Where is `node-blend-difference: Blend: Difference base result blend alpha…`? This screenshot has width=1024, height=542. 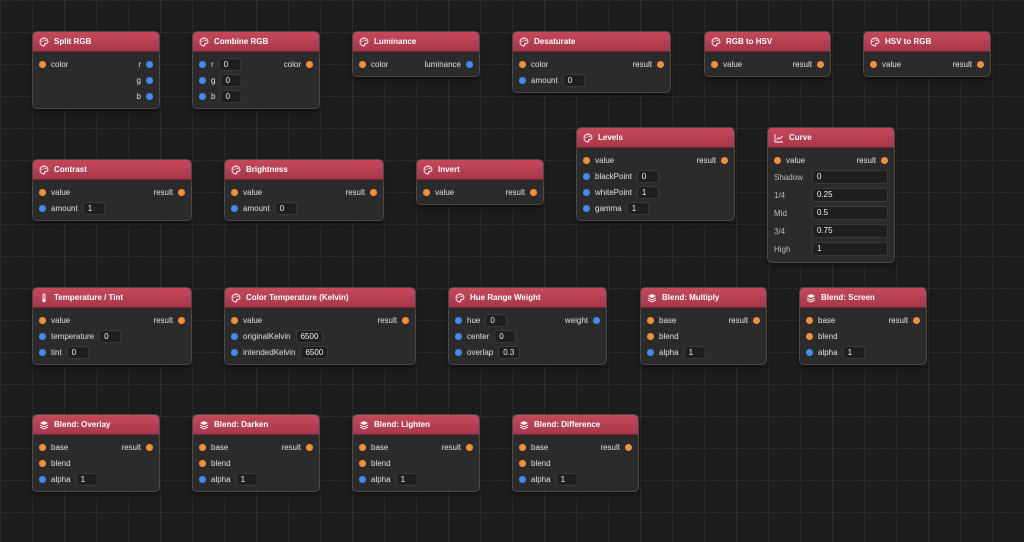
node-blend-difference: Blend: Difference base result blend alpha… is located at coordinates (575, 453).